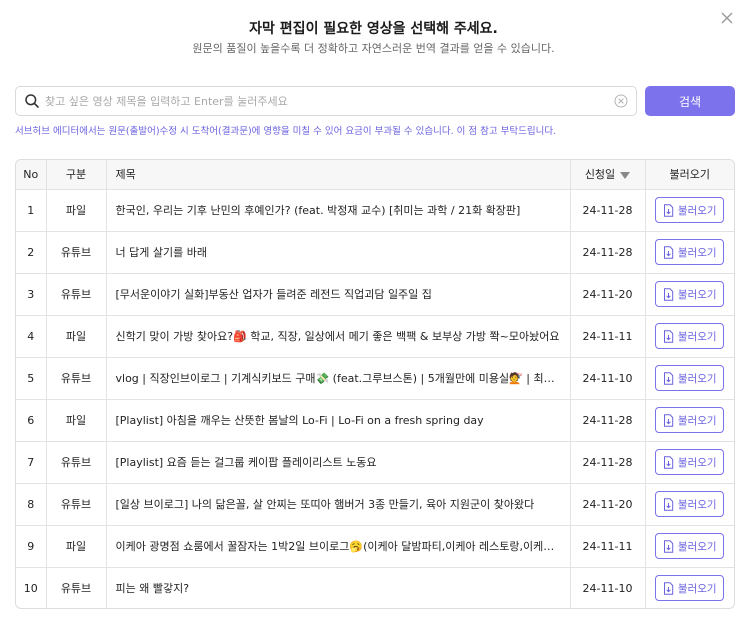  Describe the element at coordinates (31, 336) in the screenshot. I see `row-no: 4` at that location.